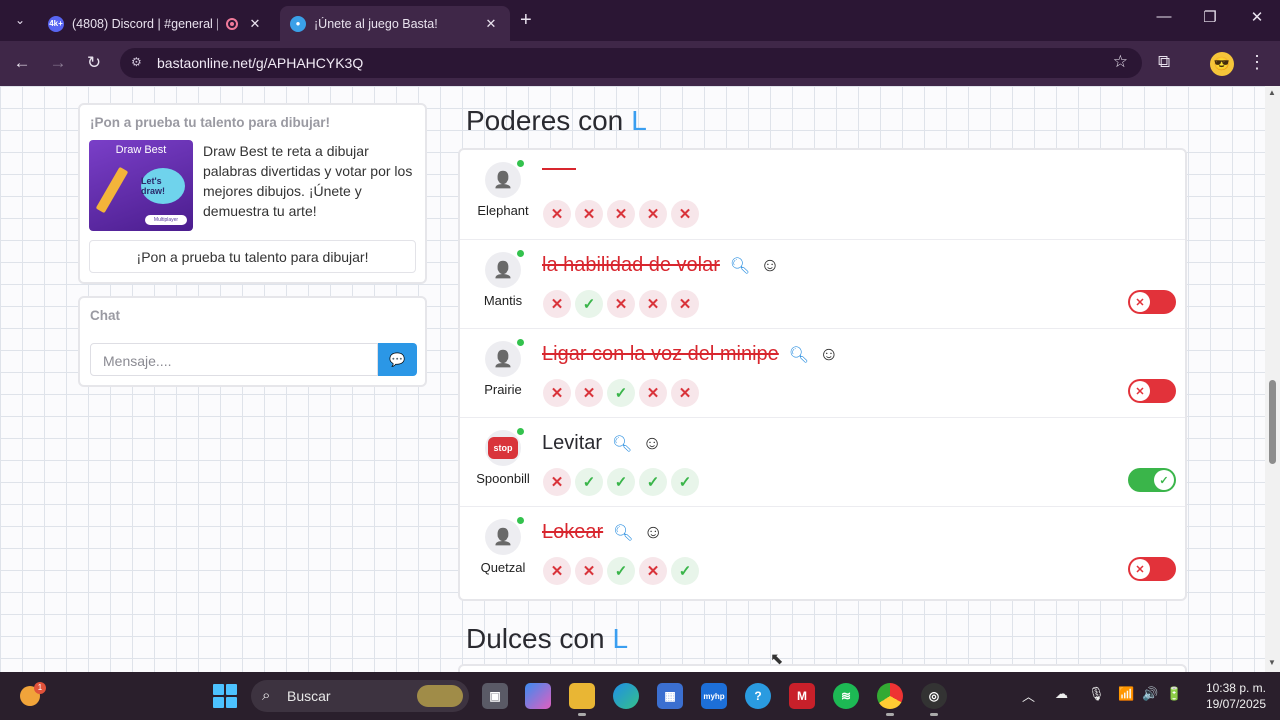  What do you see at coordinates (822, 194) in the screenshot?
I see `answer-row: 👤 Elephant ✕ ✕ ✕ ✕ ✕` at bounding box center [822, 194].